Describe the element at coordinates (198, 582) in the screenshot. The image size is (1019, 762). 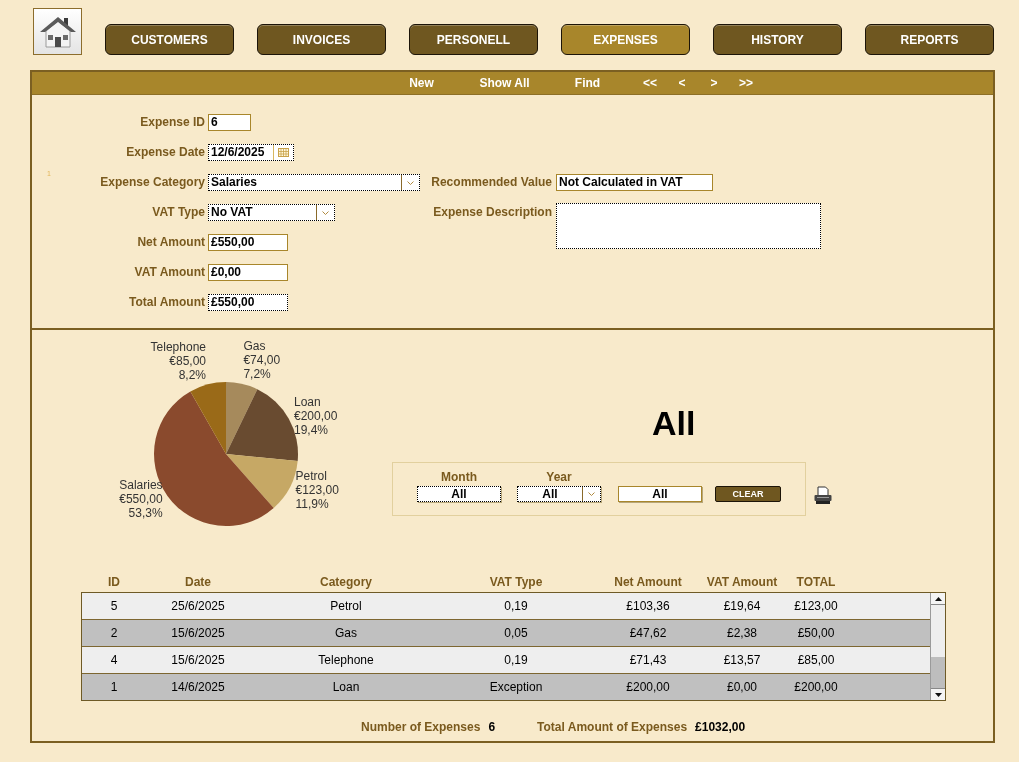
I see `column-header: Date` at that location.